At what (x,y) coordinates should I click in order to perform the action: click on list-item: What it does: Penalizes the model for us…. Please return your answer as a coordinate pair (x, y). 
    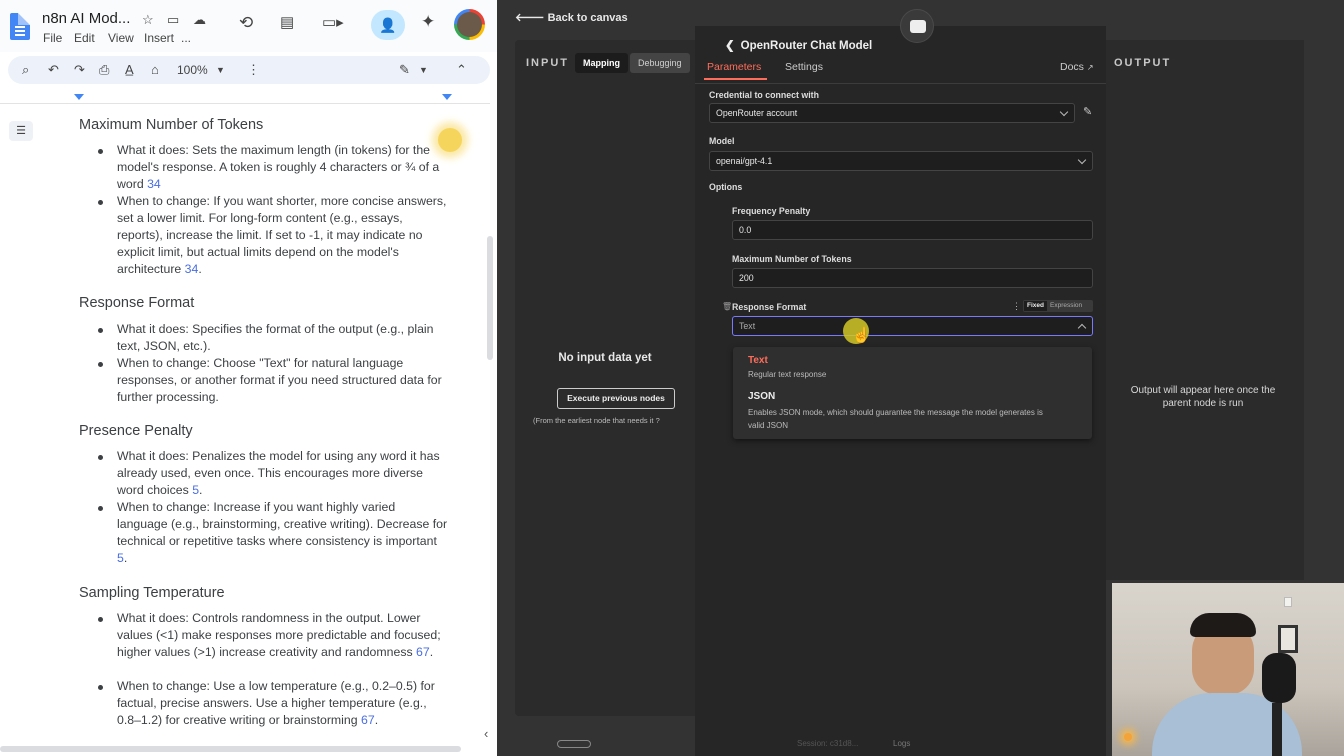
    Looking at the image, I should click on (273, 473).